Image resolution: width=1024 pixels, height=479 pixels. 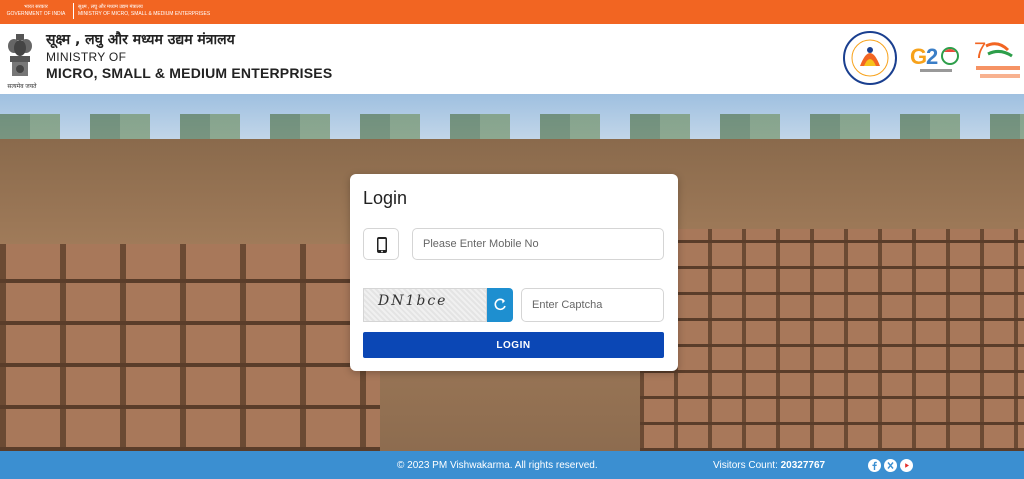 I want to click on refresh-captcha-button, so click(x=500, y=305).